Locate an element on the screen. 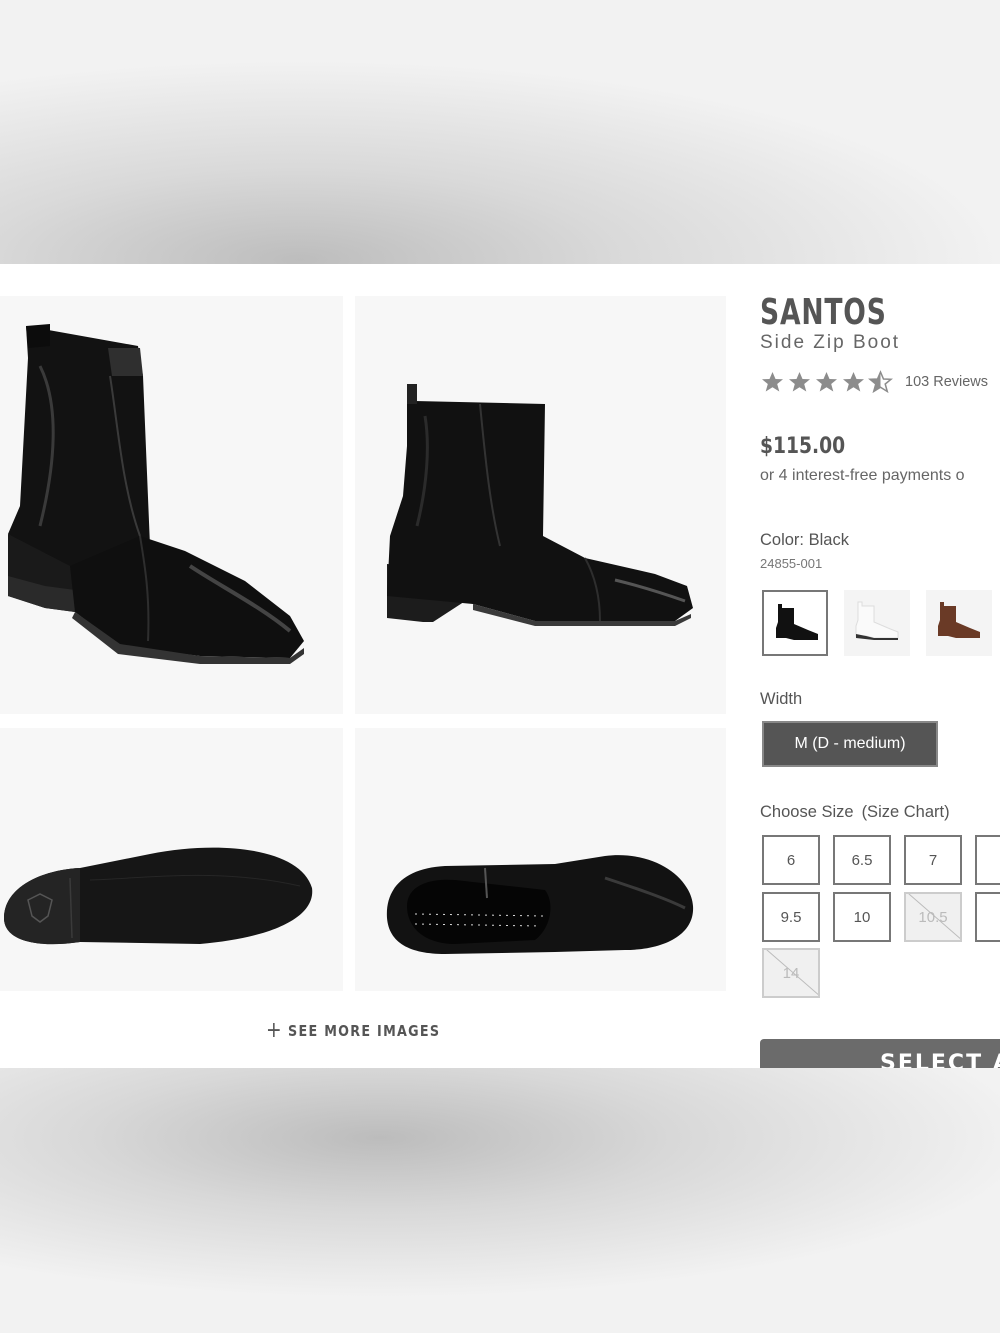 The image size is (1000, 1333). rating-summary: 103 Reviews is located at coordinates (874, 382).